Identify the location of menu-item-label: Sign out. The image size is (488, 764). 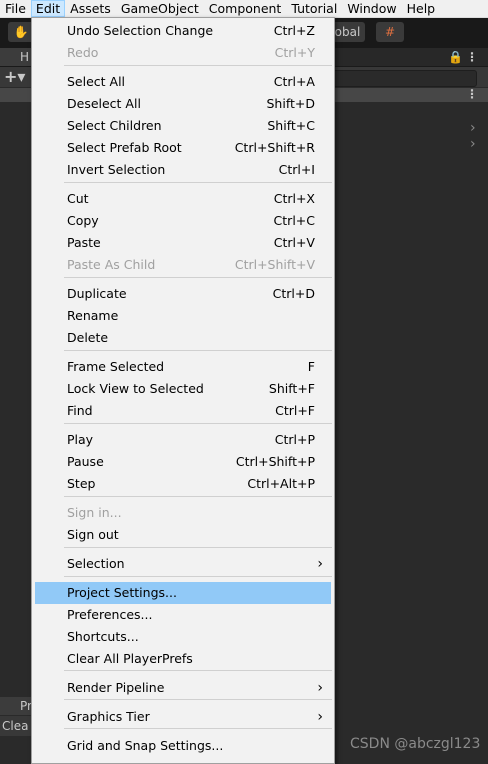
(93, 534).